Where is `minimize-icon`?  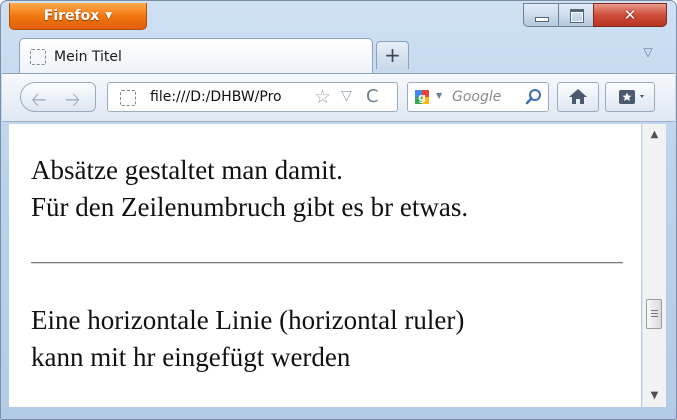
minimize-icon is located at coordinates (542, 19).